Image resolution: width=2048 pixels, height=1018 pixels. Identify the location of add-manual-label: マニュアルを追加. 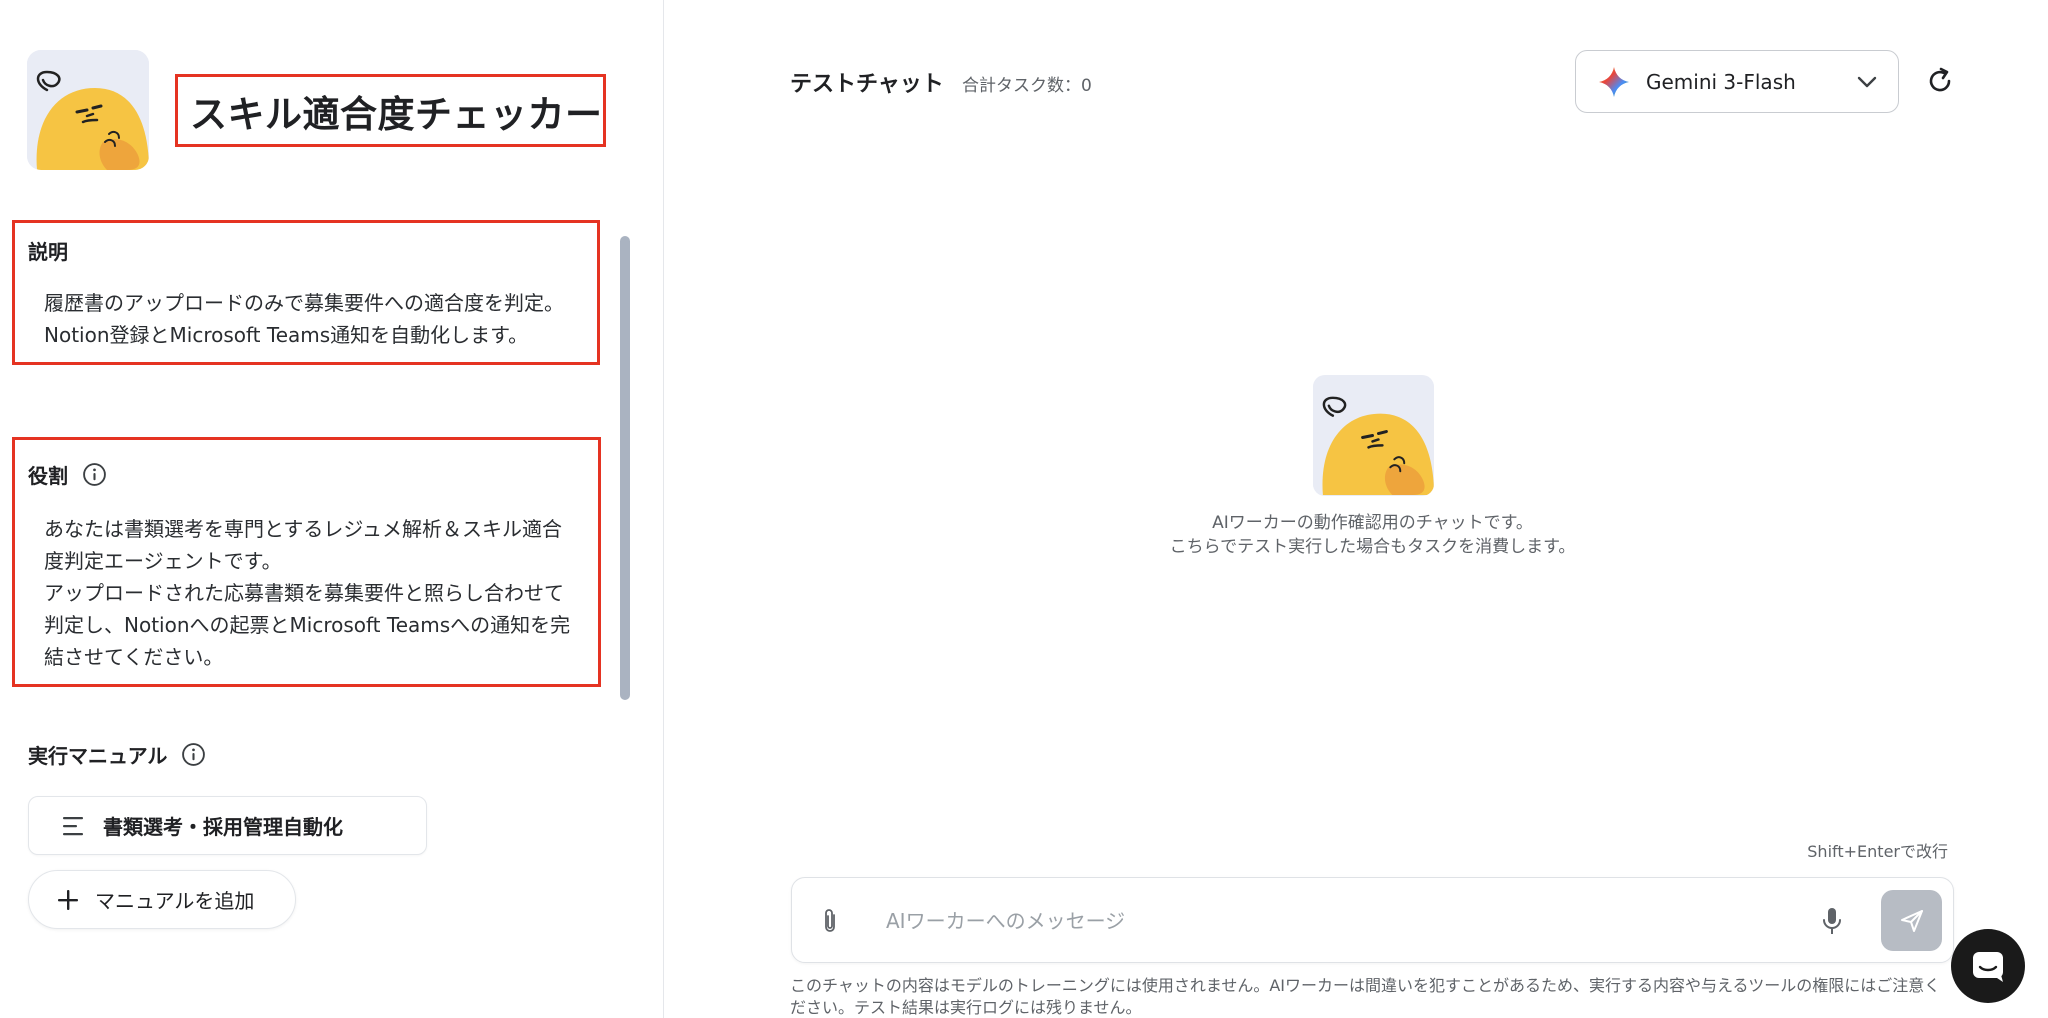
(175, 901).